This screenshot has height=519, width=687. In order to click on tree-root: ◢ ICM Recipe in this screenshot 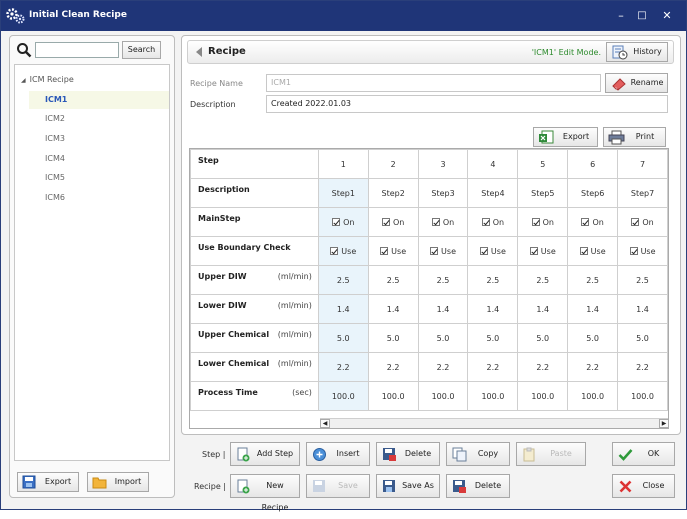, I will do `click(47, 79)`.